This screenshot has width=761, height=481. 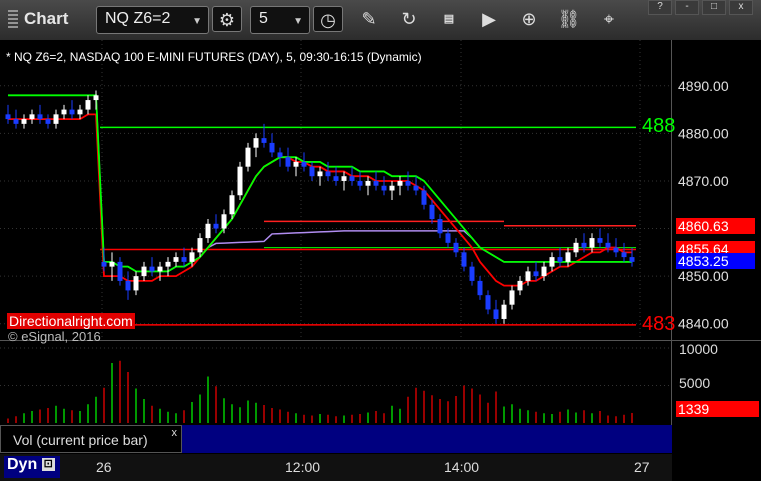 What do you see at coordinates (369, 19) in the screenshot?
I see `draw-pencil-icon: ✎` at bounding box center [369, 19].